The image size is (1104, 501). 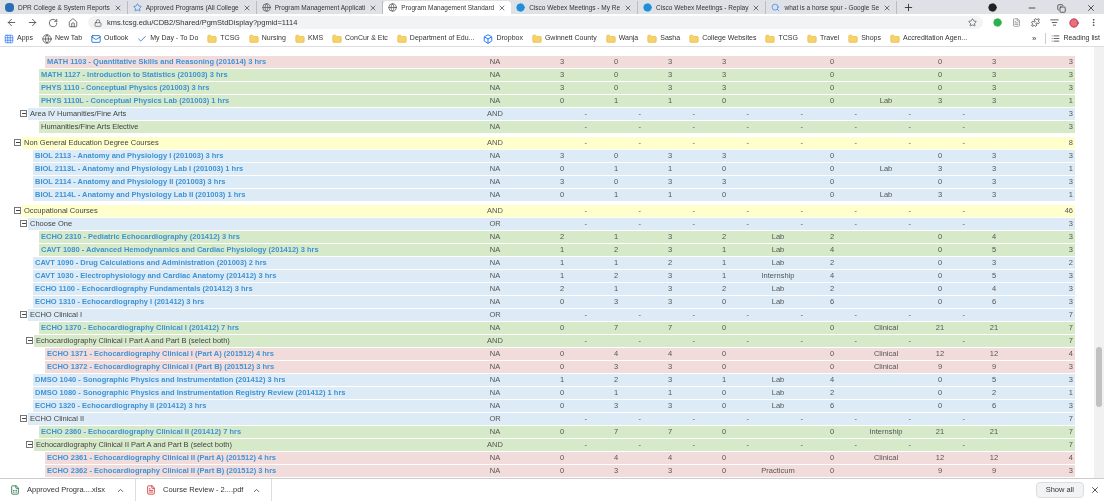 I want to click on scrollbar, so click(x=1099, y=262).